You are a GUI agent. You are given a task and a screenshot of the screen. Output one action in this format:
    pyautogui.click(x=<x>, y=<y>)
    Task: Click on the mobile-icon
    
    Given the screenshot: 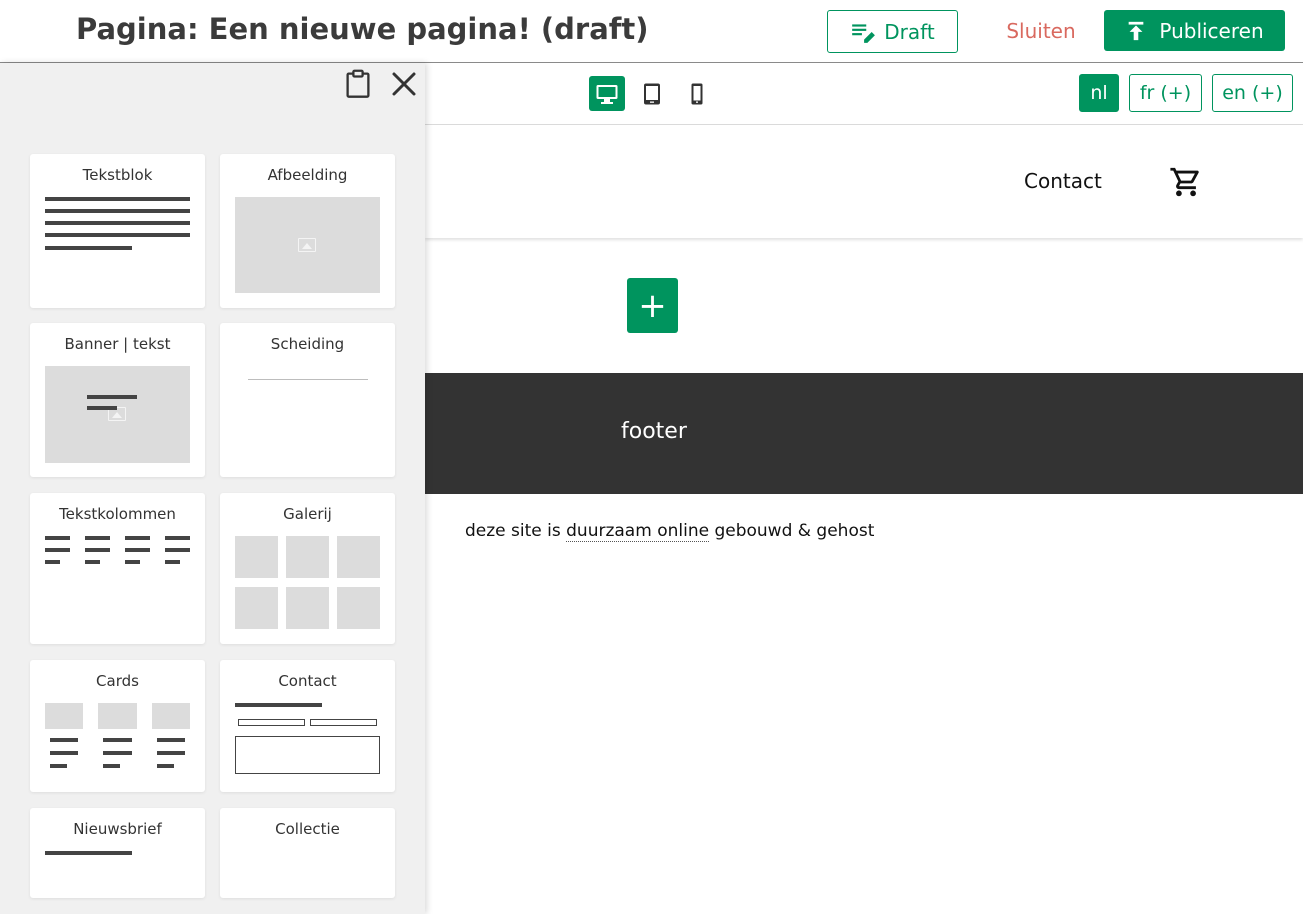 What is the action you would take?
    pyautogui.click(x=697, y=93)
    